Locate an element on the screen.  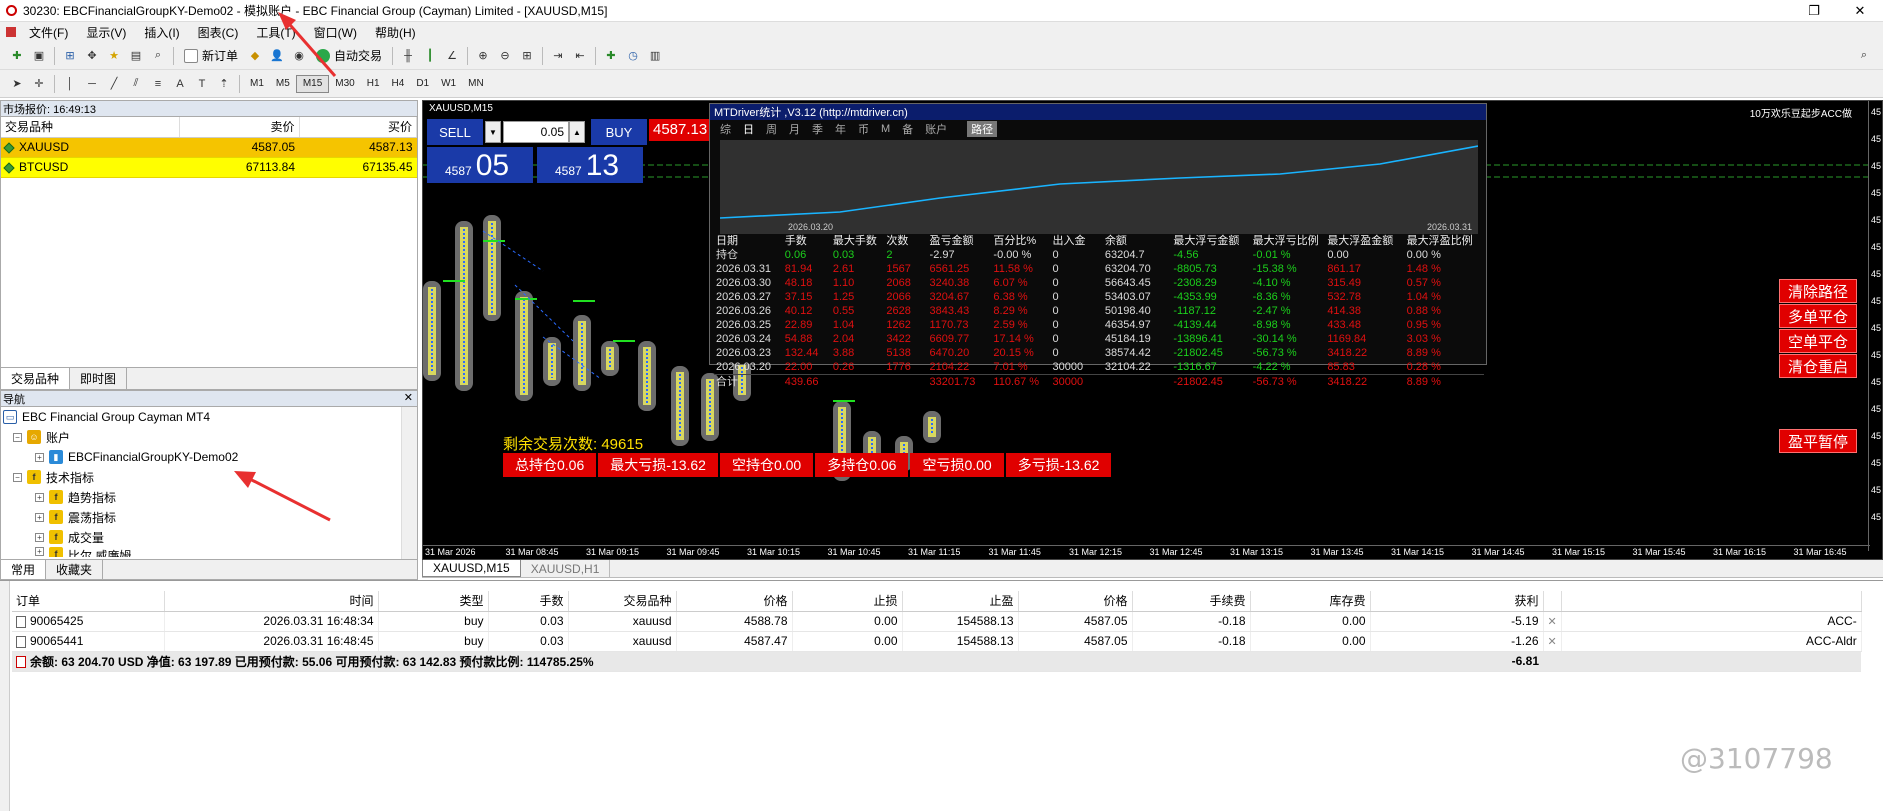
tree-indicators: − f 技术指标 is located at coordinates (210, 477).